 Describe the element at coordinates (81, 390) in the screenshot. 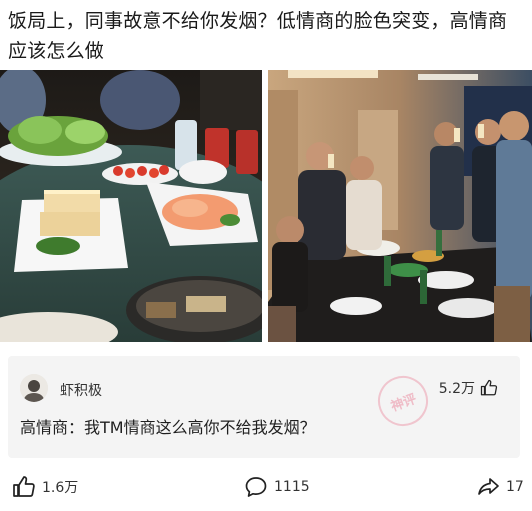

I see `comment-username: 虾积极` at that location.